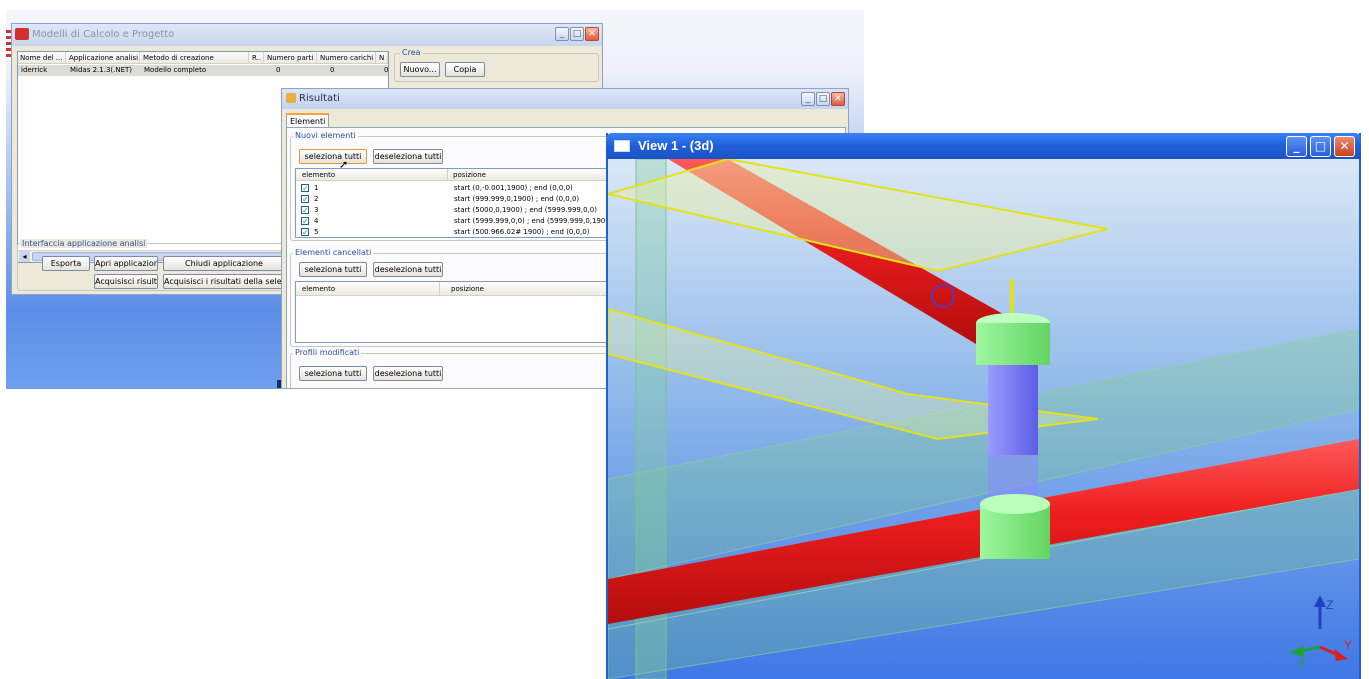 This screenshot has width=1369, height=679. What do you see at coordinates (622, 146) in the screenshot?
I see `view-window-icon` at bounding box center [622, 146].